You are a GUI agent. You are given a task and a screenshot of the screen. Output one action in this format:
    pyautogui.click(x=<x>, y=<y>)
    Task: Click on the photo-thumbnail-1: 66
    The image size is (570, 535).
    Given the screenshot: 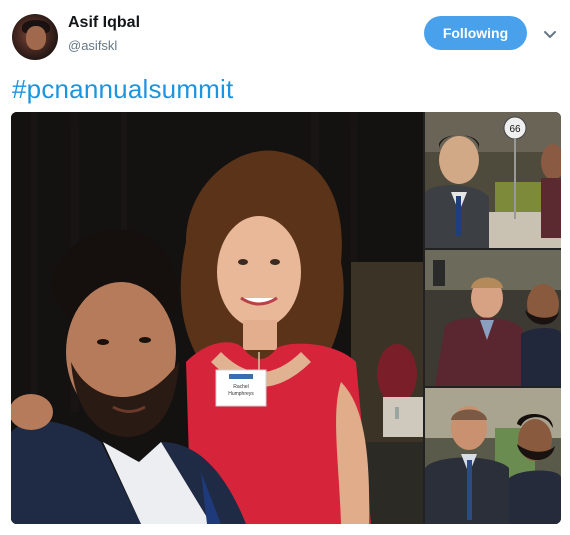 What is the action you would take?
    pyautogui.click(x=493, y=180)
    